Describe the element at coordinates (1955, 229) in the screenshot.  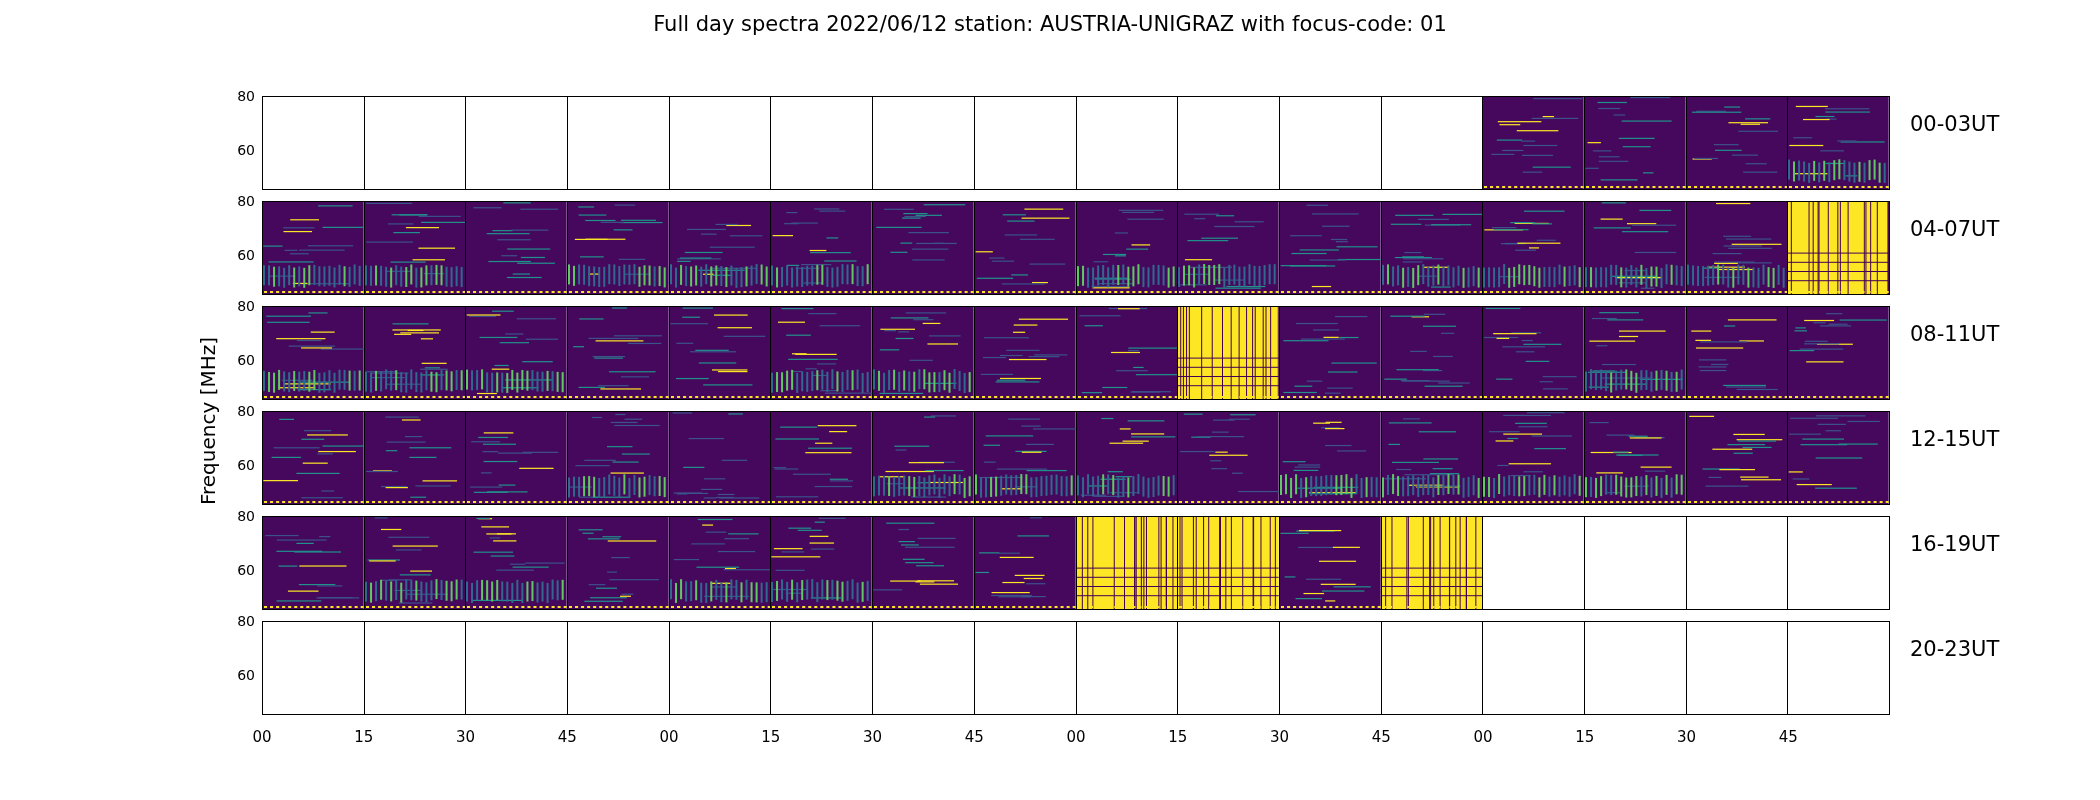
I see `row-label: 04-07UT` at that location.